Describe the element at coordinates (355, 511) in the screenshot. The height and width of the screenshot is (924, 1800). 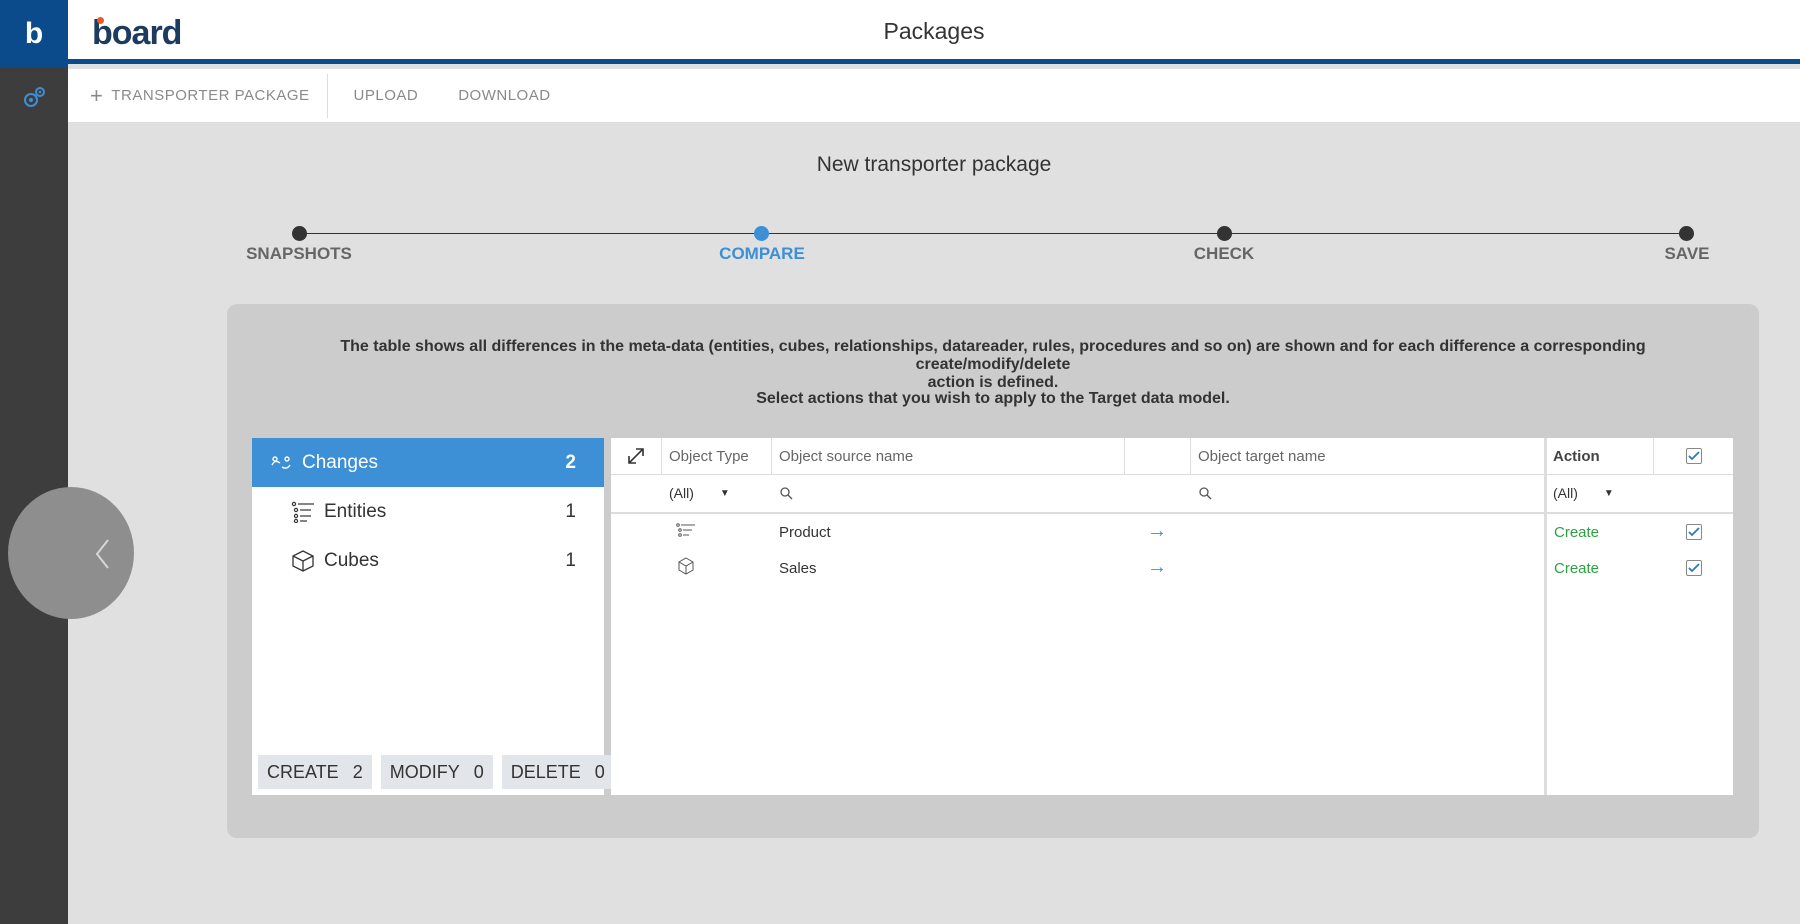
I see `entities-label: Entities` at that location.